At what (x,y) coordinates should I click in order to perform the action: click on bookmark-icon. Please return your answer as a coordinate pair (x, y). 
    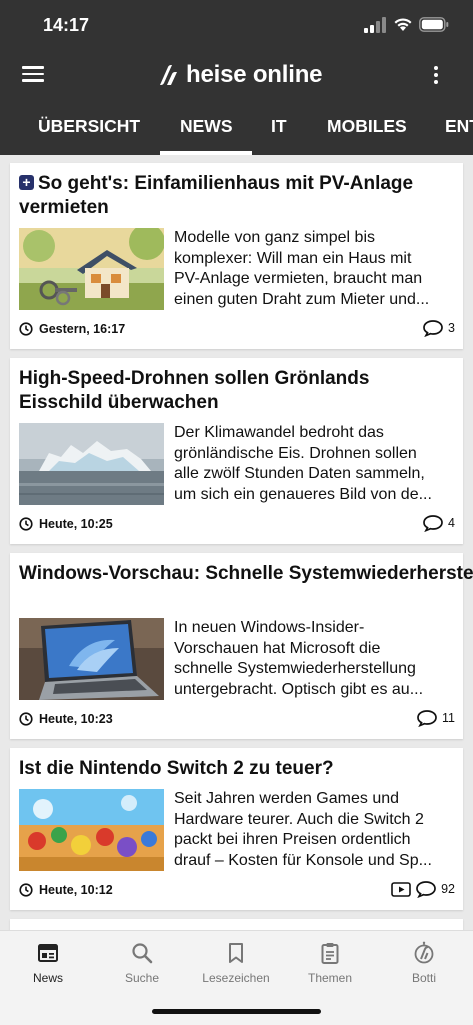
    Looking at the image, I should click on (236, 953).